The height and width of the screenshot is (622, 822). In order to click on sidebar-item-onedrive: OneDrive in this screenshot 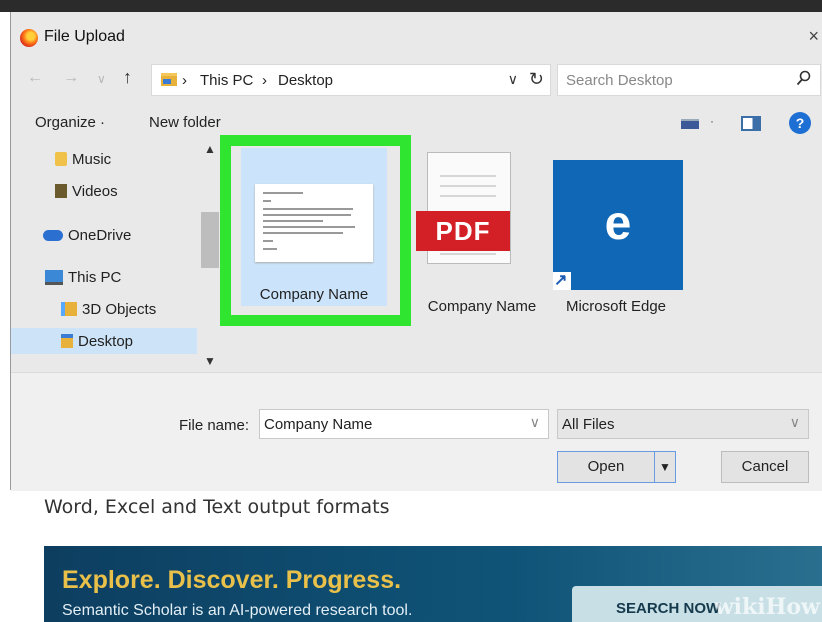, I will do `click(87, 235)`.